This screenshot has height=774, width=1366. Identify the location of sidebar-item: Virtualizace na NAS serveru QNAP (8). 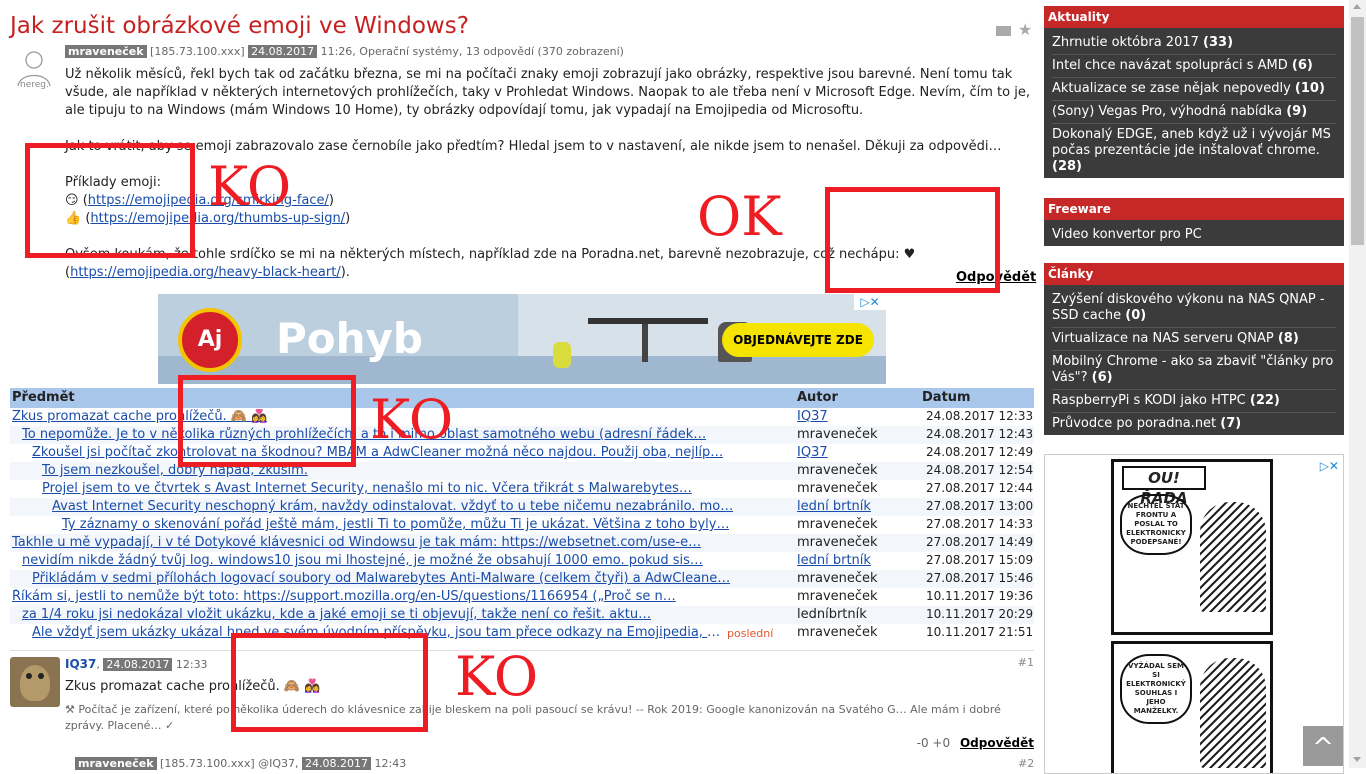
(1194, 339).